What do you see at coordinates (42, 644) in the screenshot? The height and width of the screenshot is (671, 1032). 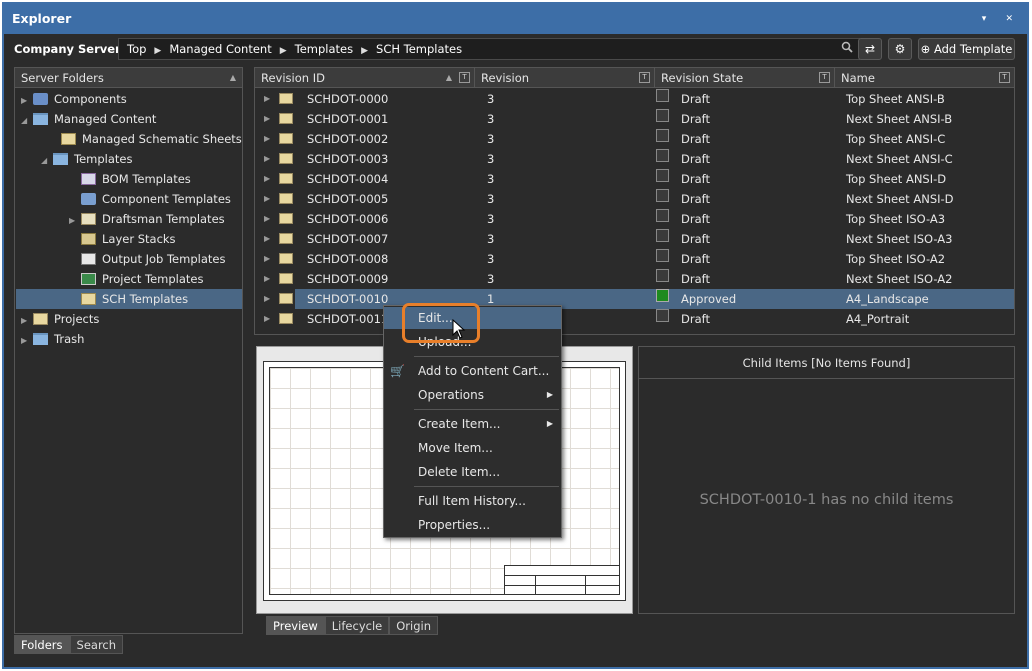 I see `tab-folders: Folders` at bounding box center [42, 644].